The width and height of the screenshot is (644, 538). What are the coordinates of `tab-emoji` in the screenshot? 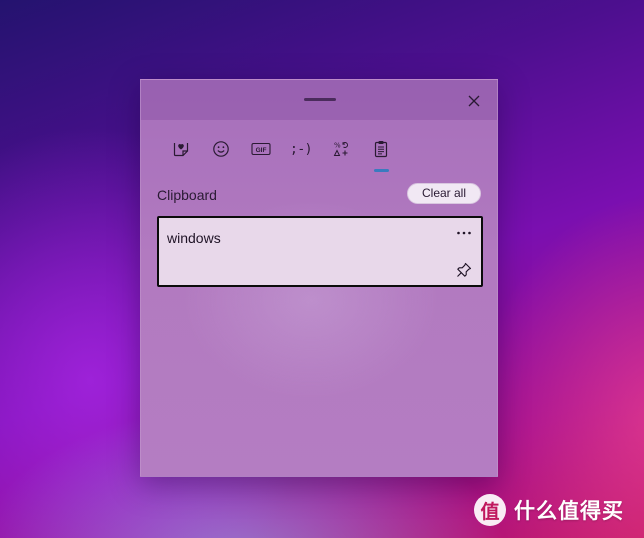 It's located at (221, 149).